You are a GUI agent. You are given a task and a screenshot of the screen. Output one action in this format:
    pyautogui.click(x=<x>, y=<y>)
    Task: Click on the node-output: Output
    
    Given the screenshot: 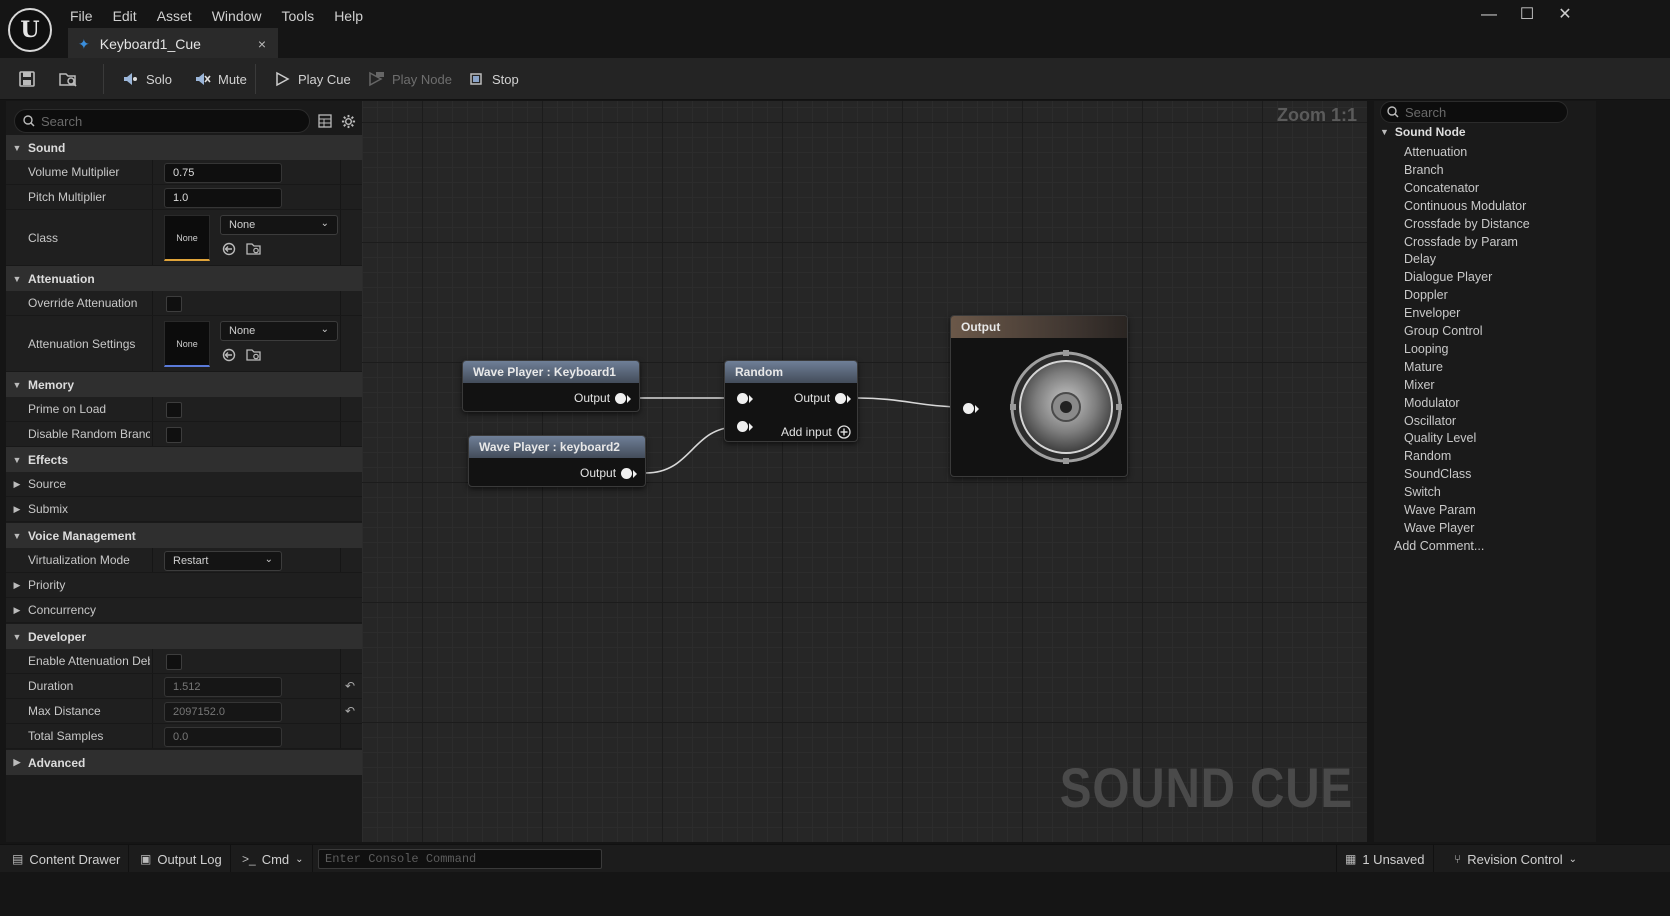 What is the action you would take?
    pyautogui.click(x=1039, y=396)
    